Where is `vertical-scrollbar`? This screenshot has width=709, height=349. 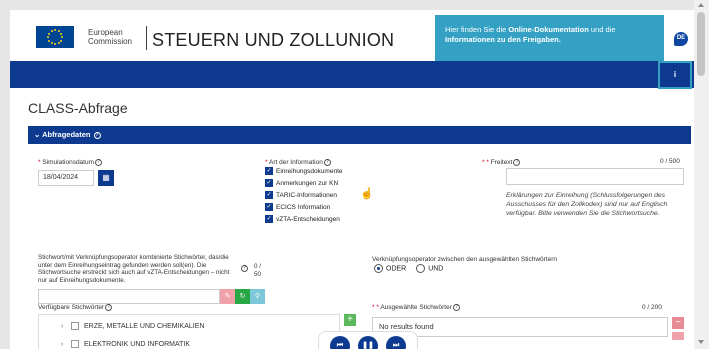
vertical-scrollbar is located at coordinates (701, 174).